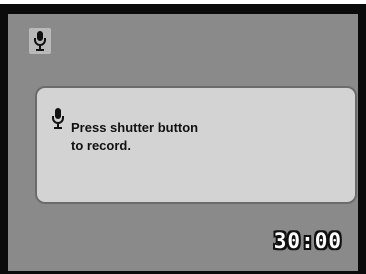  Describe the element at coordinates (135, 136) in the screenshot. I see `dialog-message: Press shutter button to record.` at that location.